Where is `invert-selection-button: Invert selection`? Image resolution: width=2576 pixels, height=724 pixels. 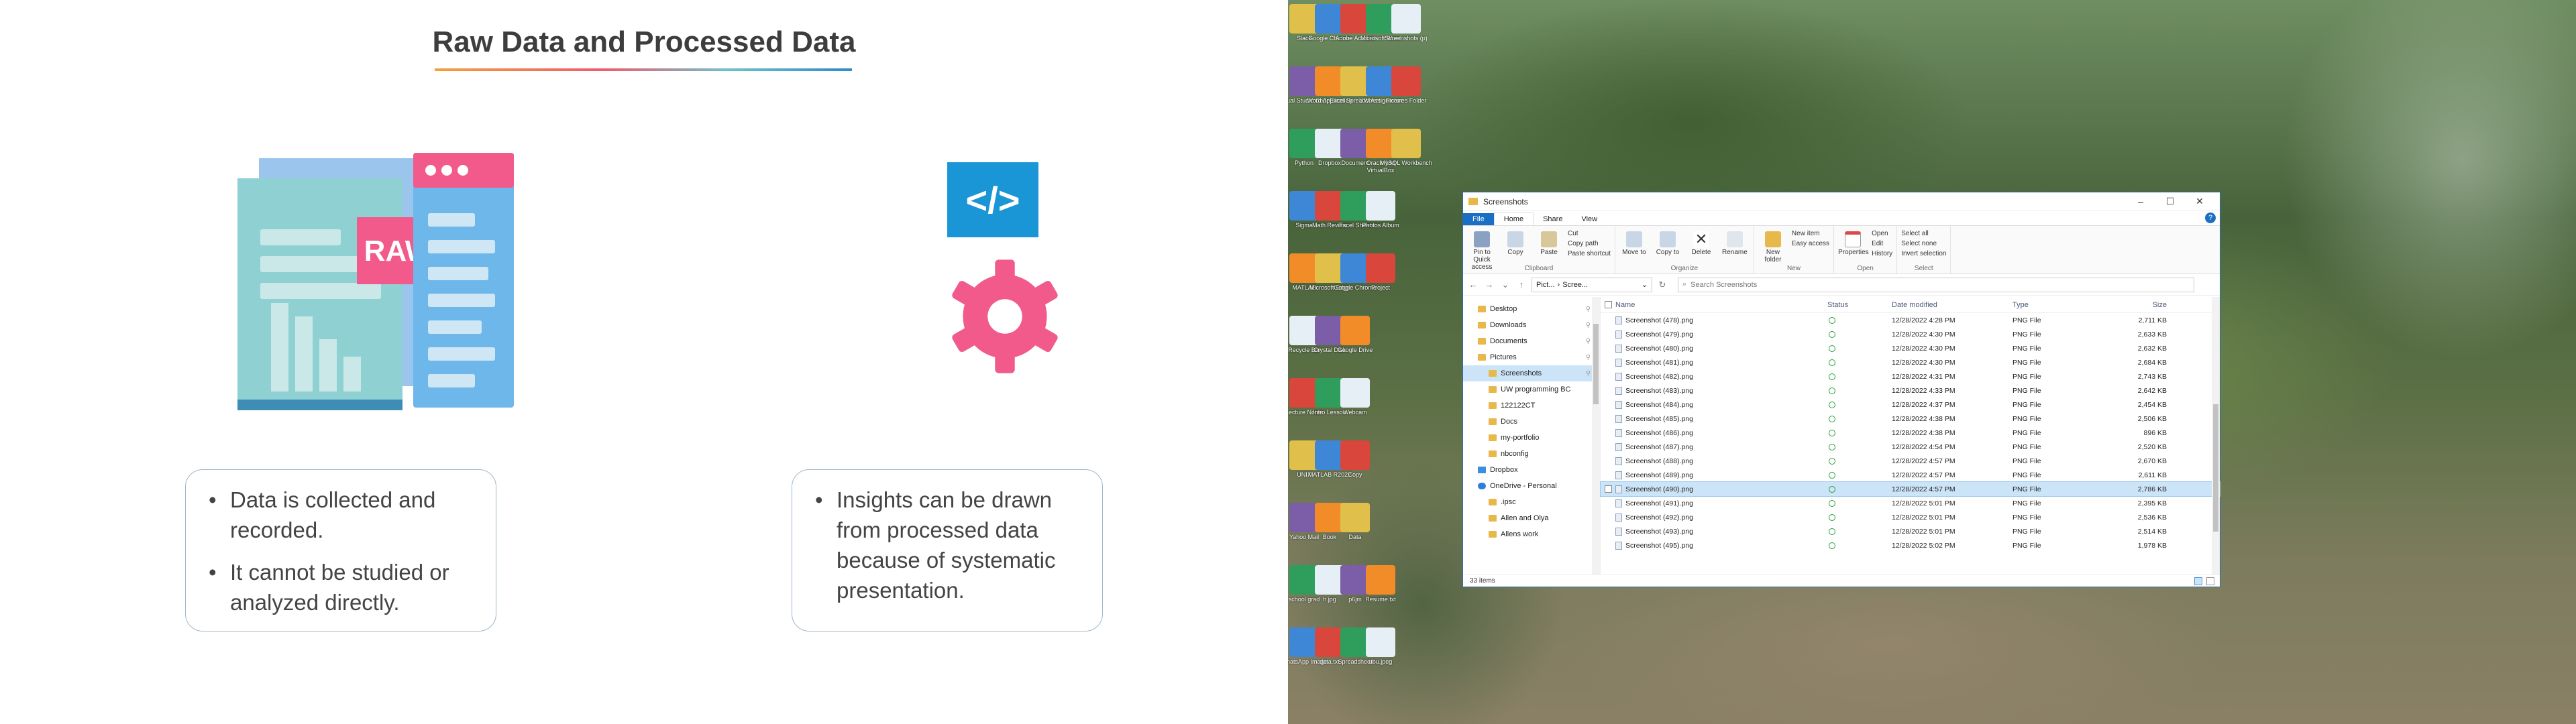 invert-selection-button: Invert selection is located at coordinates (1923, 254).